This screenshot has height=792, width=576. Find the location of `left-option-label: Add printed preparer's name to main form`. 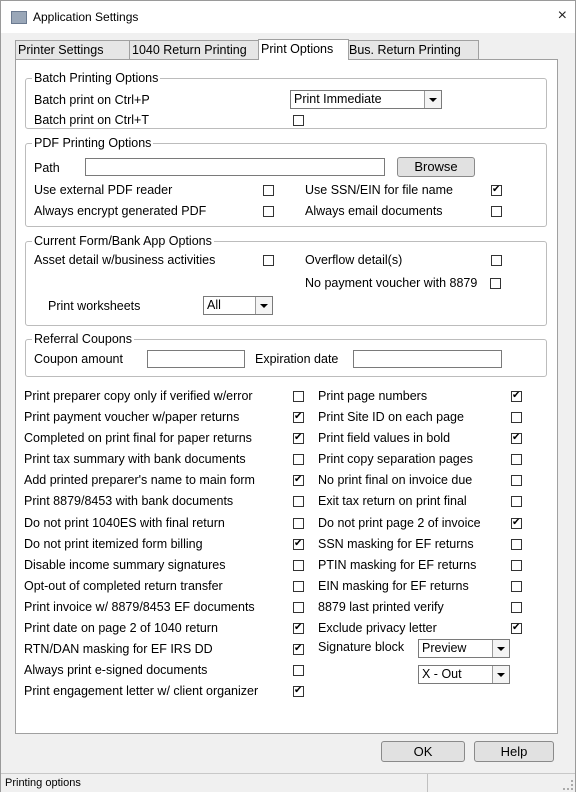

left-option-label: Add printed preparer's name to main form is located at coordinates (139, 480).